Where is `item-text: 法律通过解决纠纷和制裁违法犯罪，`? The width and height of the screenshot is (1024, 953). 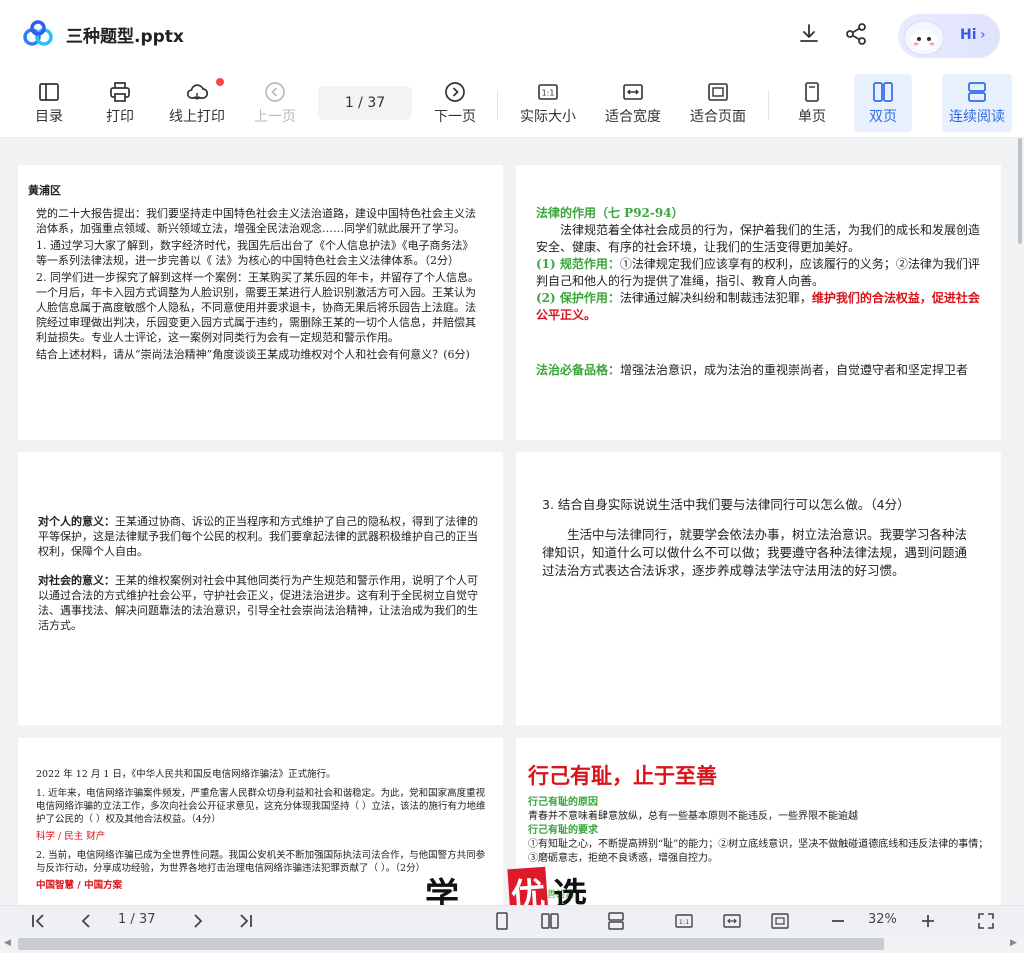 item-text: 法律通过解决纠纷和制裁违法犯罪， is located at coordinates (715, 298).